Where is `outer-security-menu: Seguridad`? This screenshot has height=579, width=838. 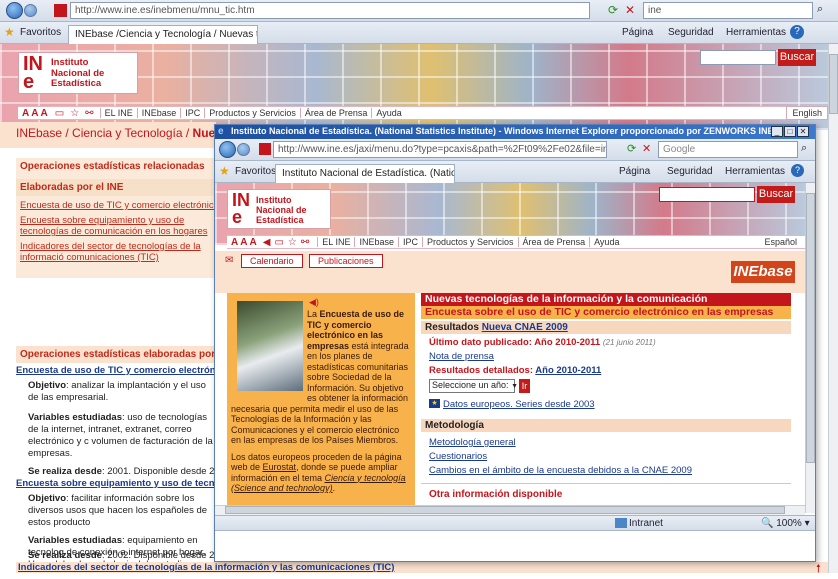
outer-security-menu: Seguridad is located at coordinates (691, 32).